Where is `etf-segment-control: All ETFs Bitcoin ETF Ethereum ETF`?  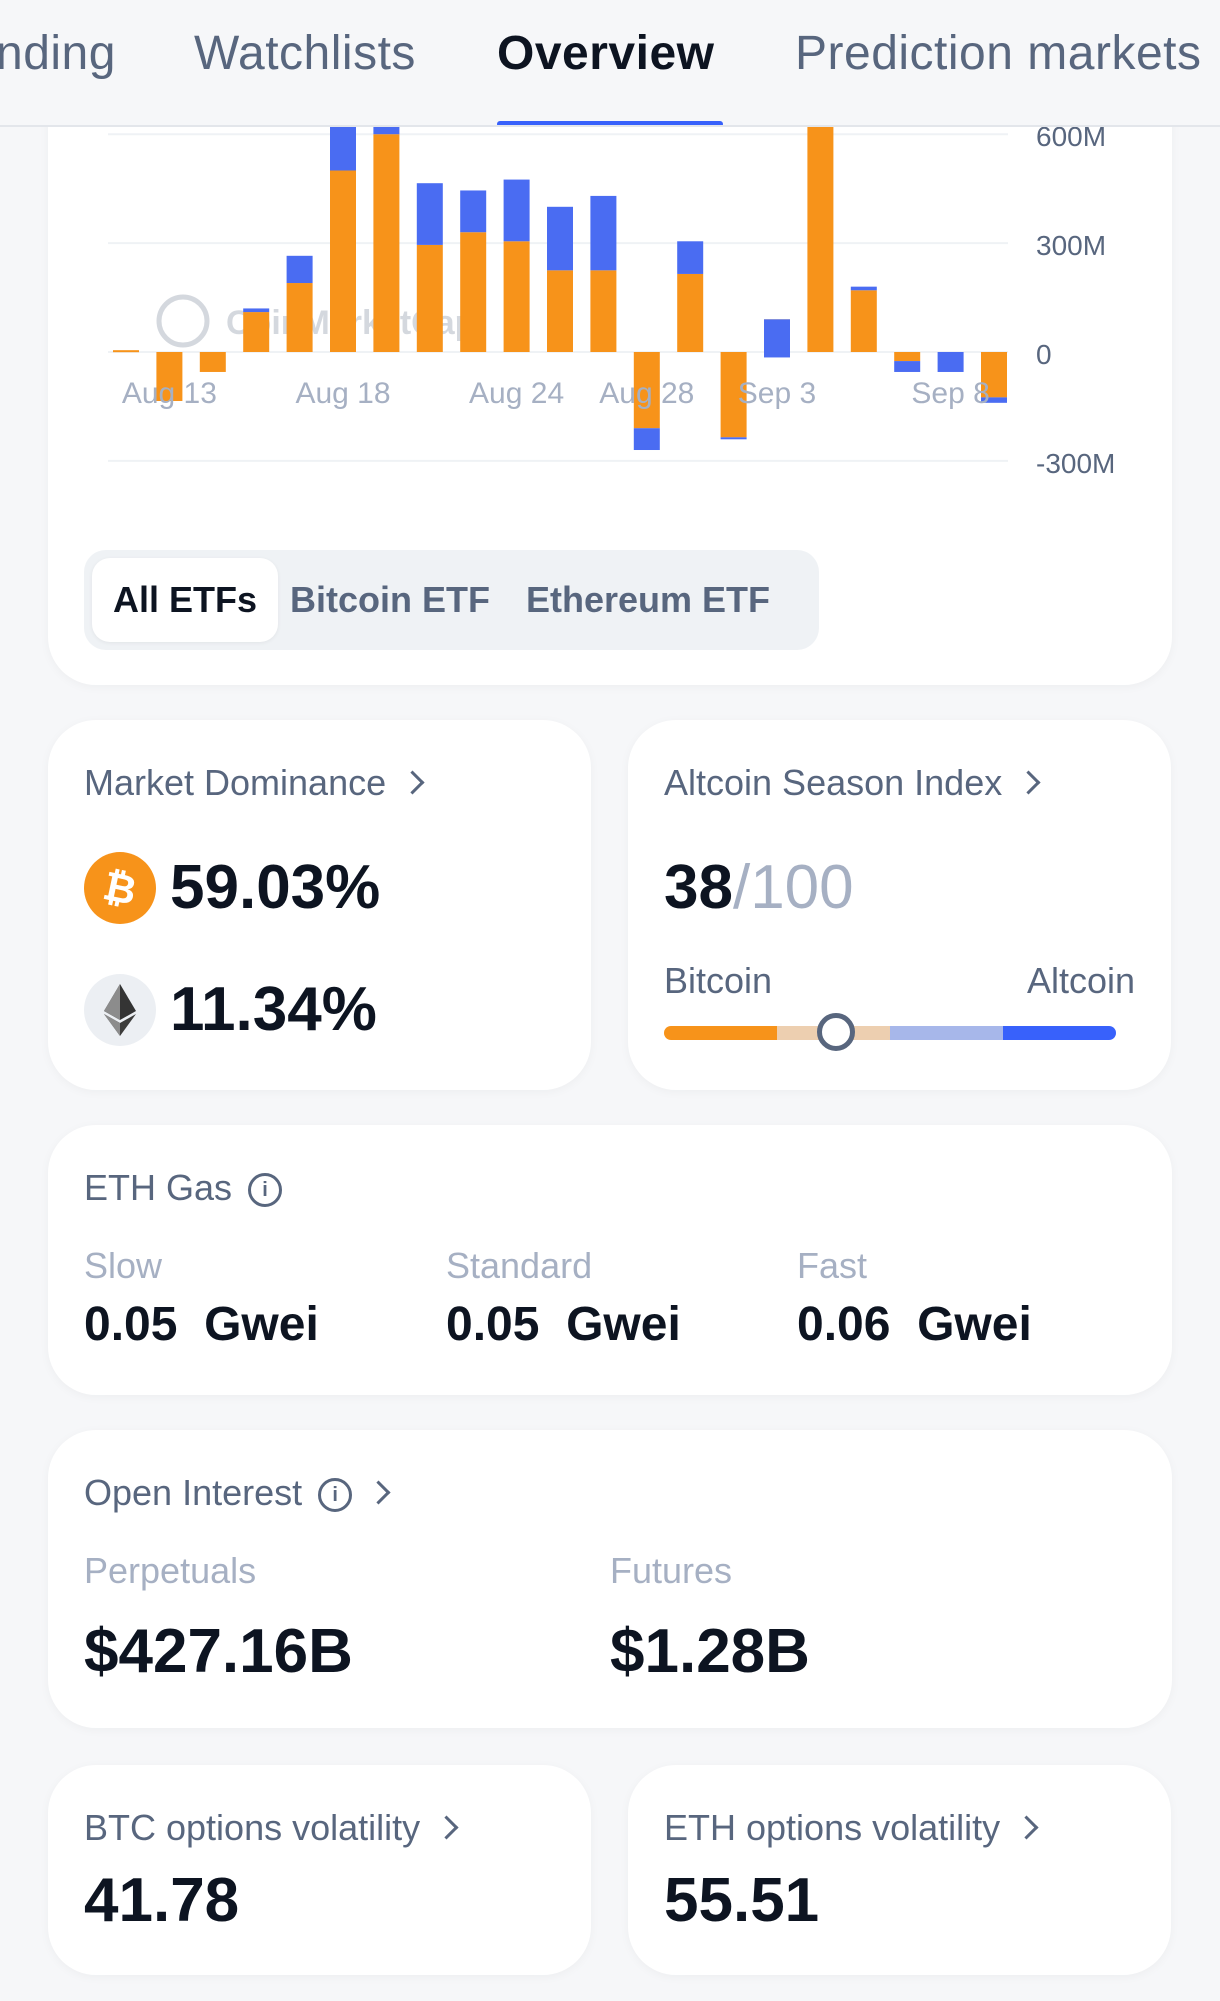
etf-segment-control: All ETFs Bitcoin ETF Ethereum ETF is located at coordinates (451, 600).